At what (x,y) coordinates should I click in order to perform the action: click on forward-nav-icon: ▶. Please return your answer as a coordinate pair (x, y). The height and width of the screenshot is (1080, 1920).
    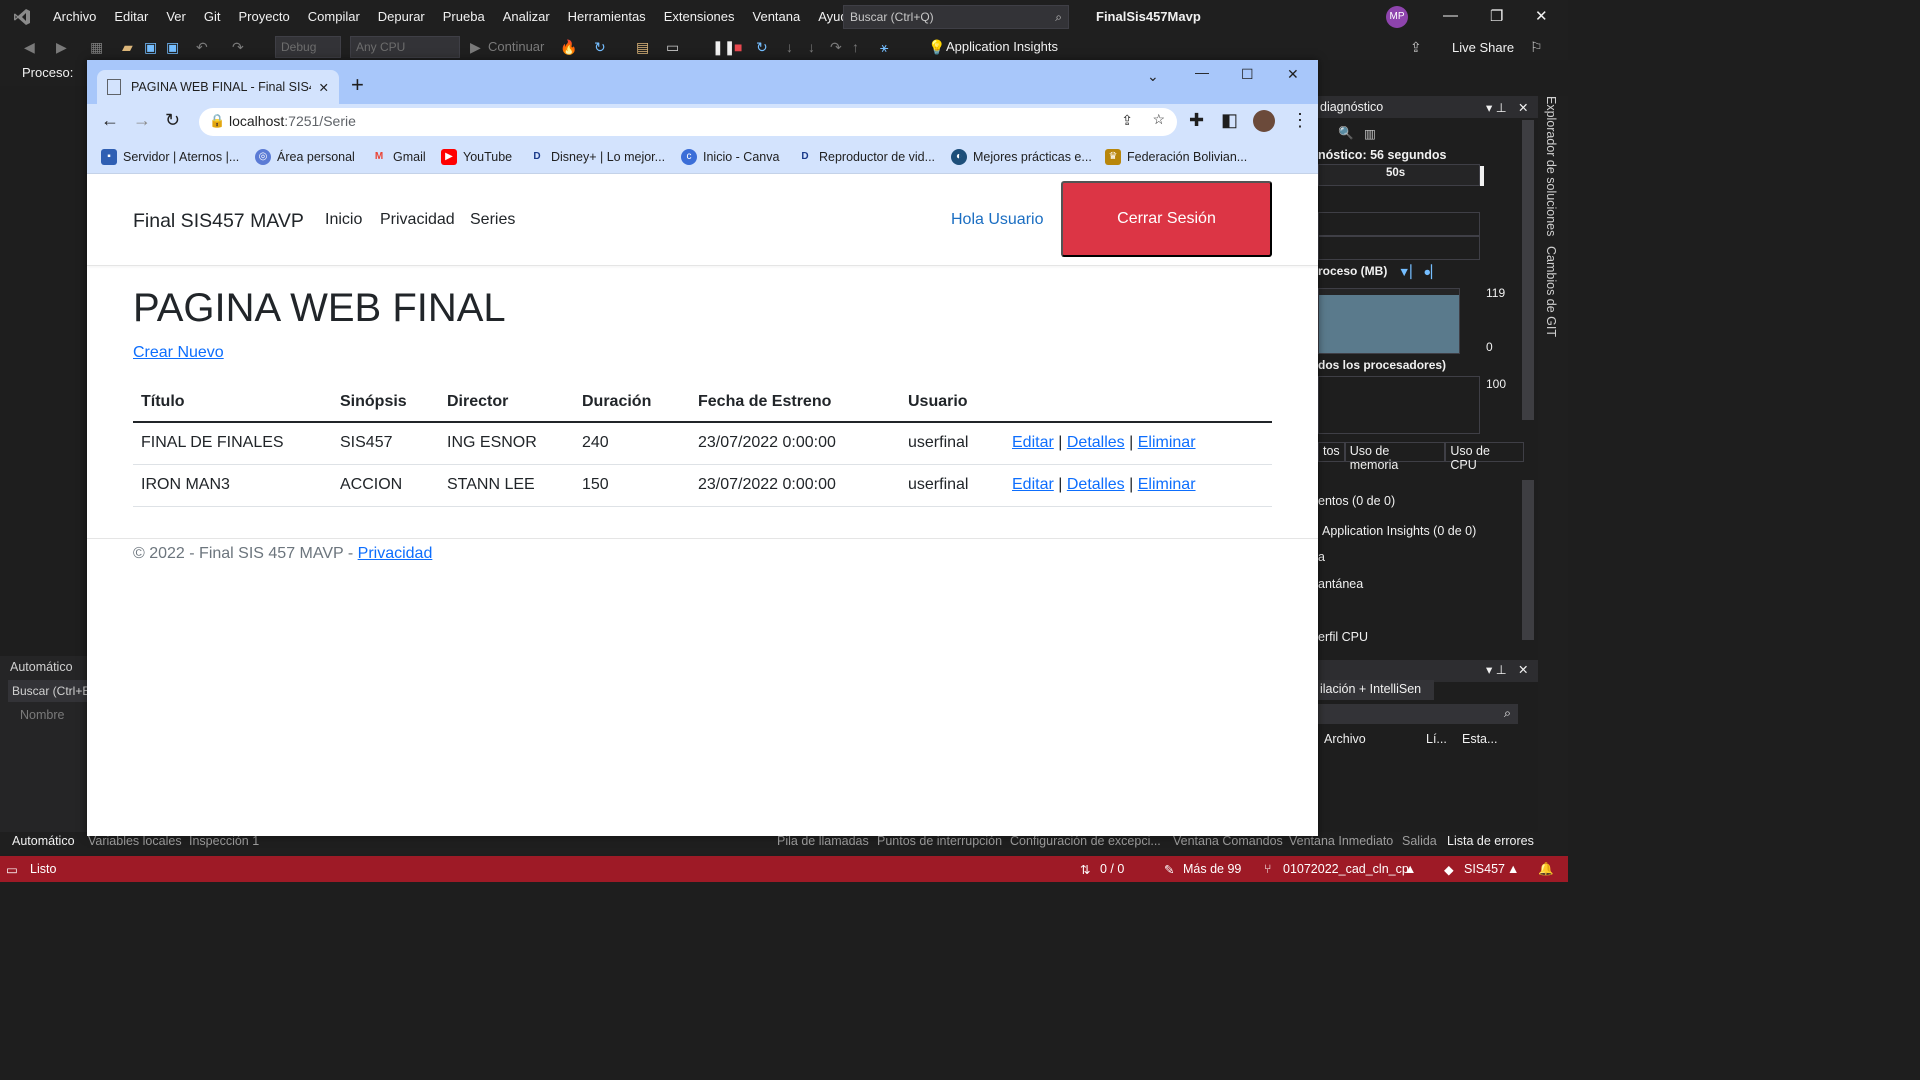
    Looking at the image, I should click on (61, 47).